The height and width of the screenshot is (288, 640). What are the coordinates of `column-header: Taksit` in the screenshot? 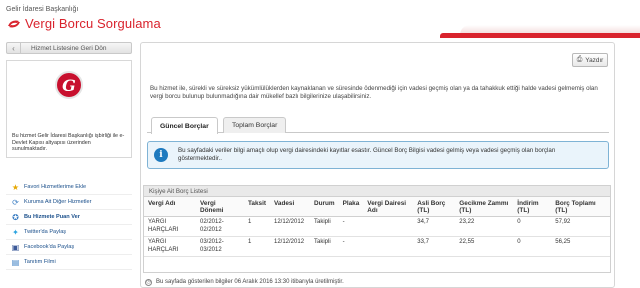 It's located at (257, 207).